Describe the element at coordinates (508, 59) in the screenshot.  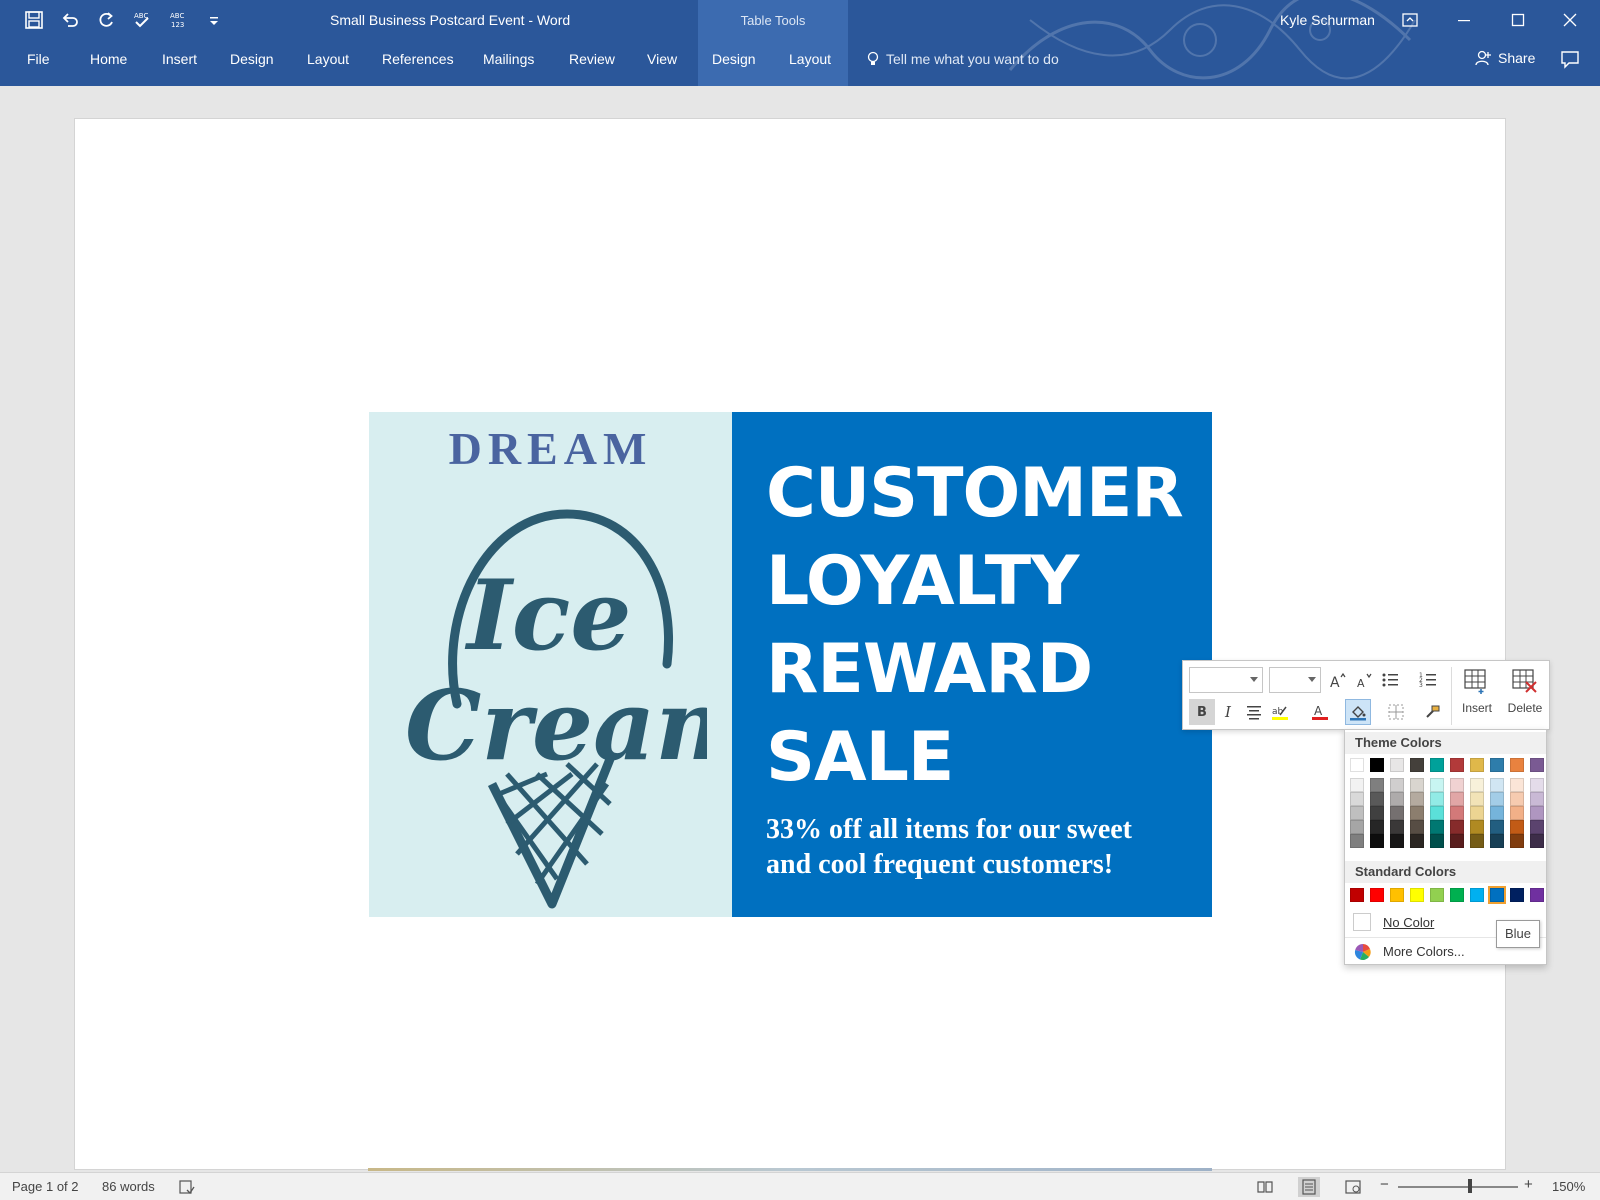
I see `tab-mailings: Mailings` at that location.